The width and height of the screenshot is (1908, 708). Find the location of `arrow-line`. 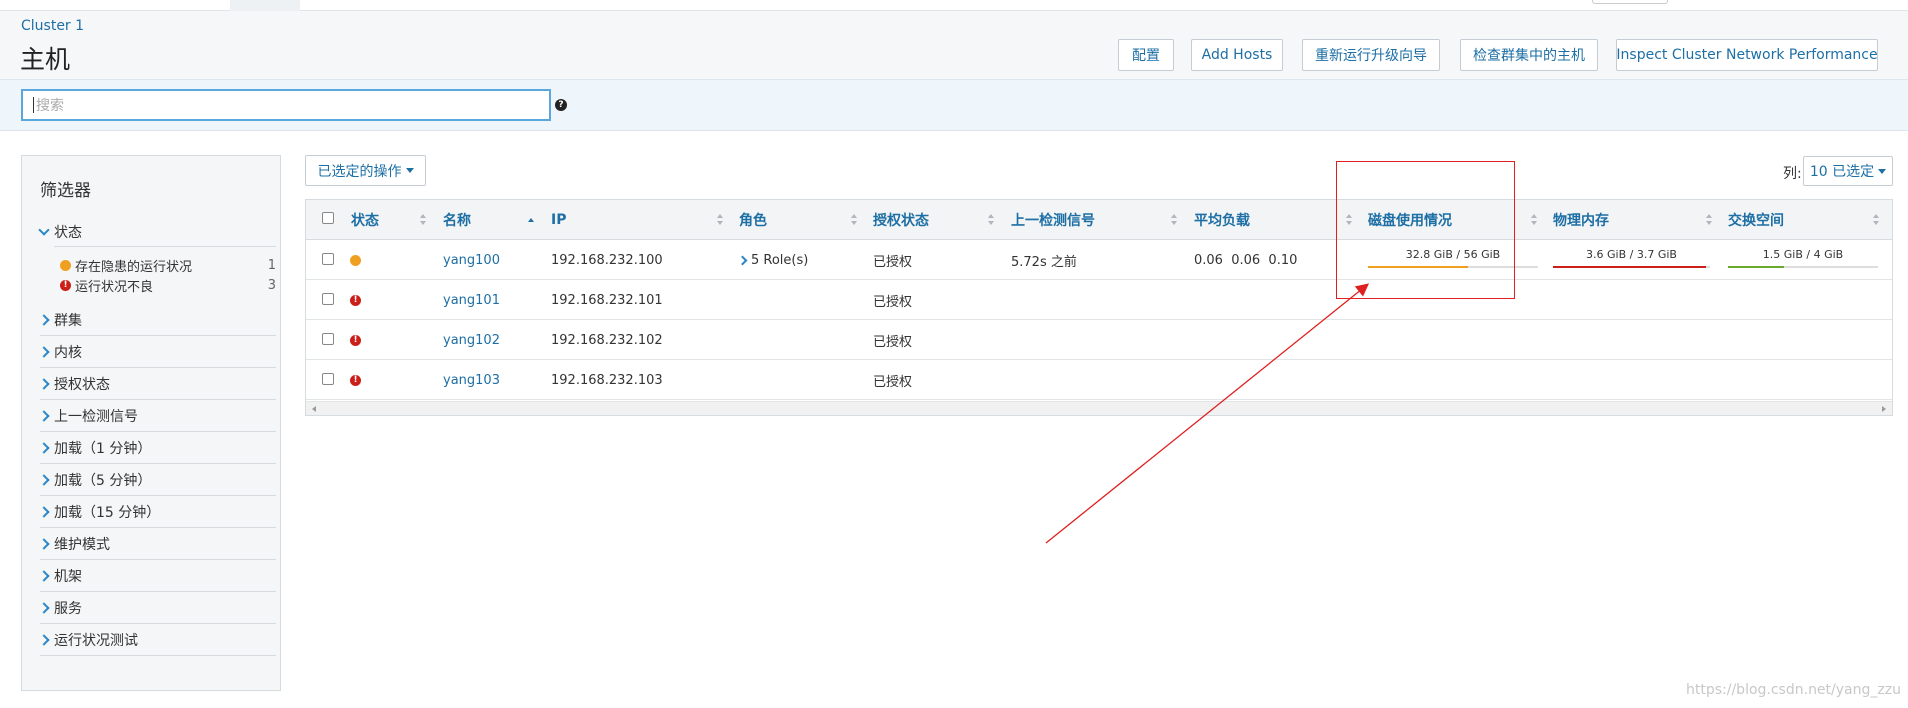

arrow-line is located at coordinates (1207, 413).